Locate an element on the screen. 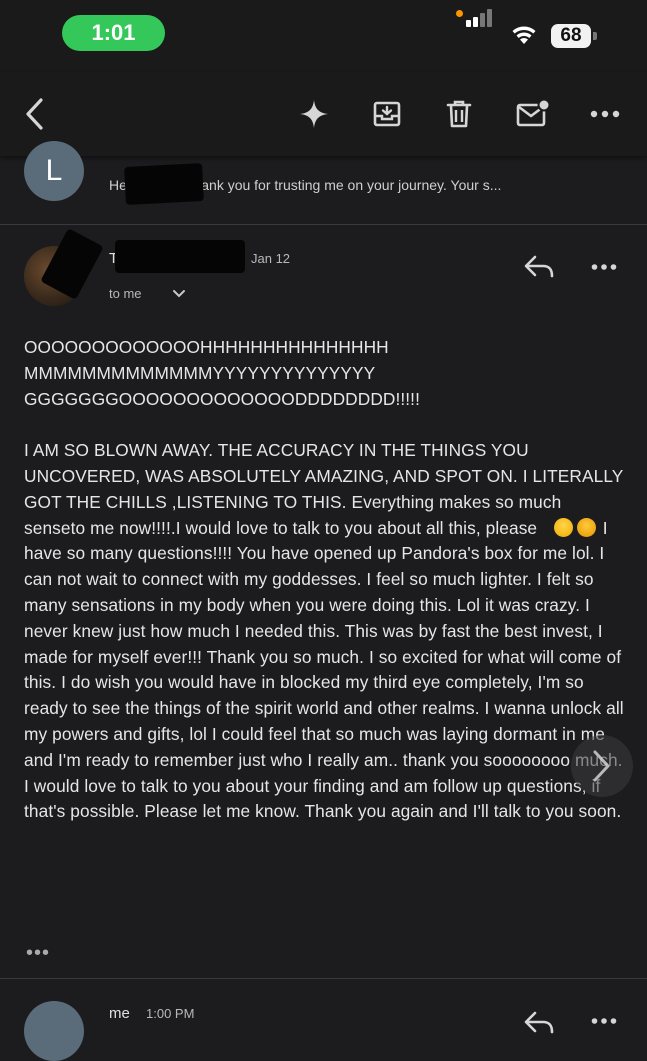  mail-unread-icon is located at coordinates (533, 113).